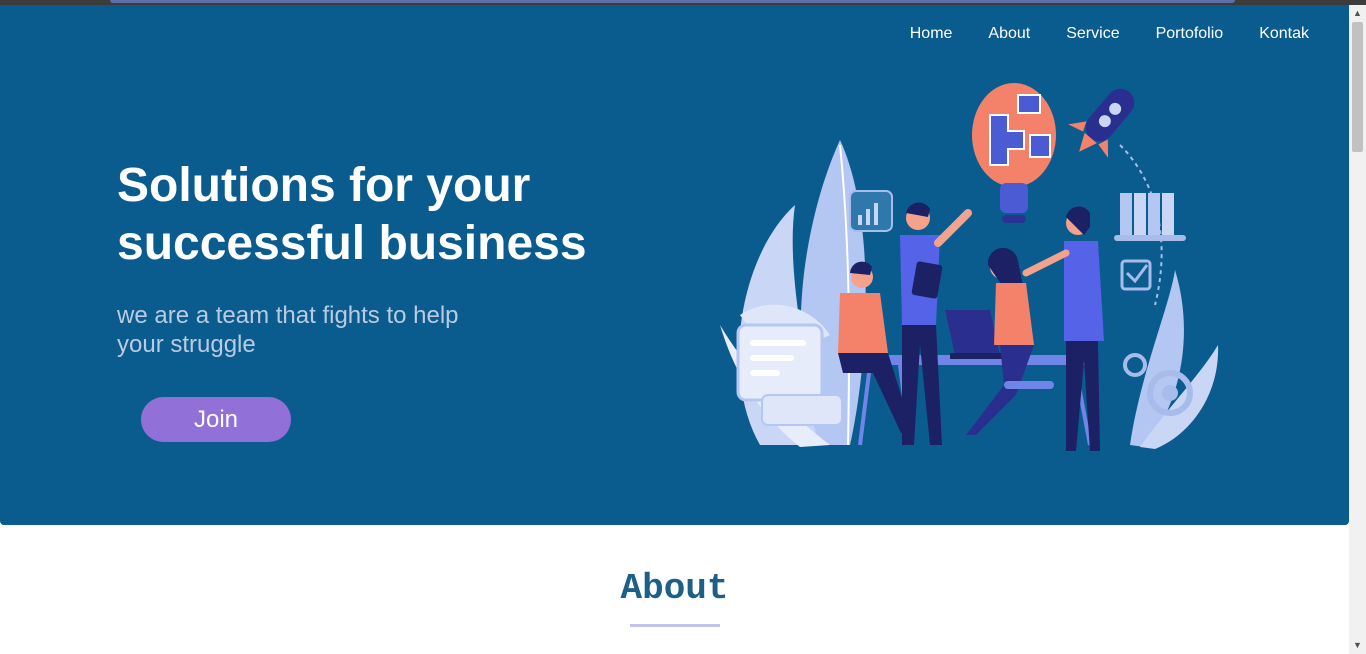  Describe the element at coordinates (1357, 645) in the screenshot. I see `scroll-down-arrow-icon: ▼` at that location.